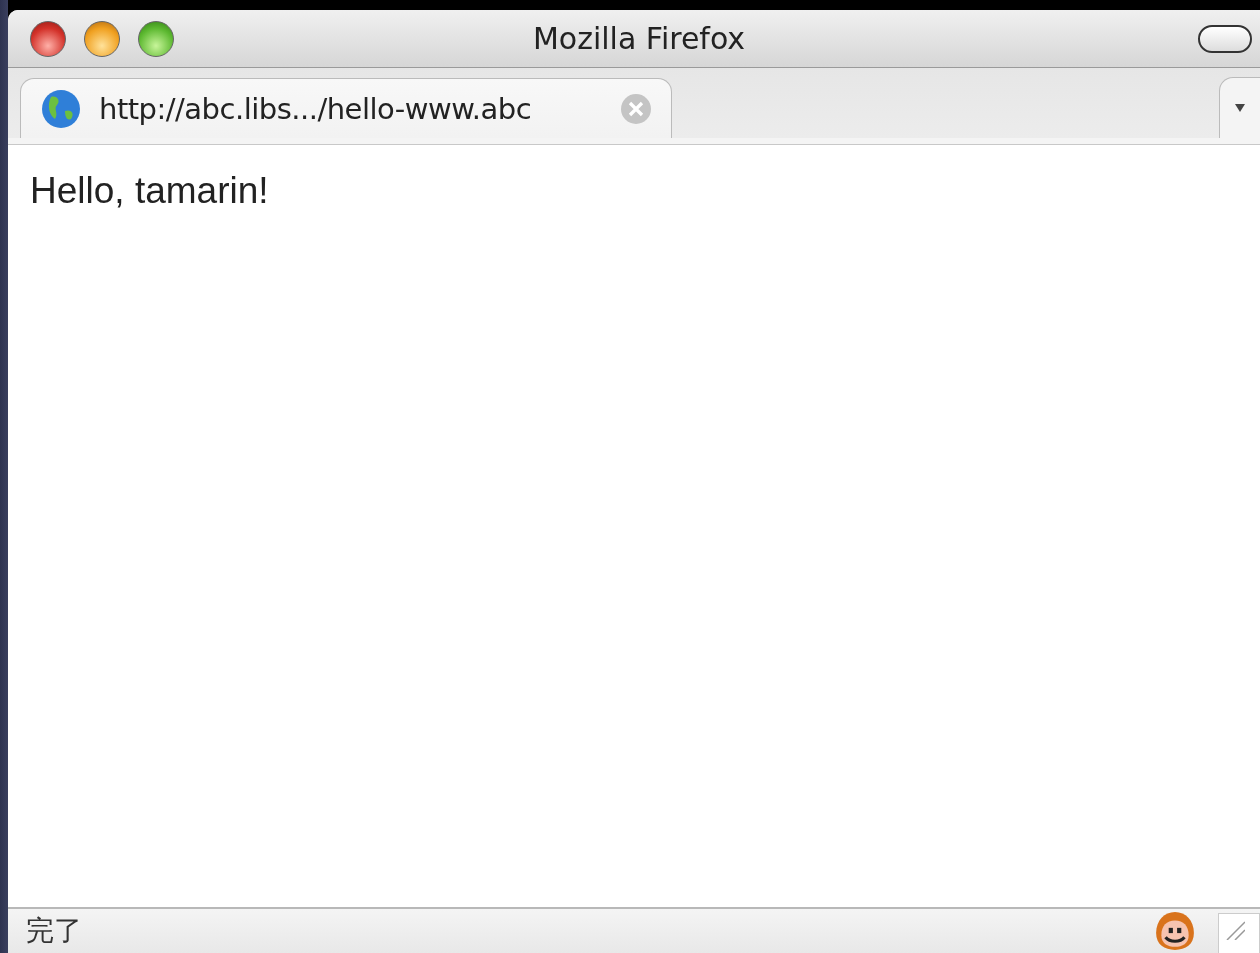 The width and height of the screenshot is (1260, 953). What do you see at coordinates (639, 38) in the screenshot?
I see `window-title: Mozilla Firefox` at bounding box center [639, 38].